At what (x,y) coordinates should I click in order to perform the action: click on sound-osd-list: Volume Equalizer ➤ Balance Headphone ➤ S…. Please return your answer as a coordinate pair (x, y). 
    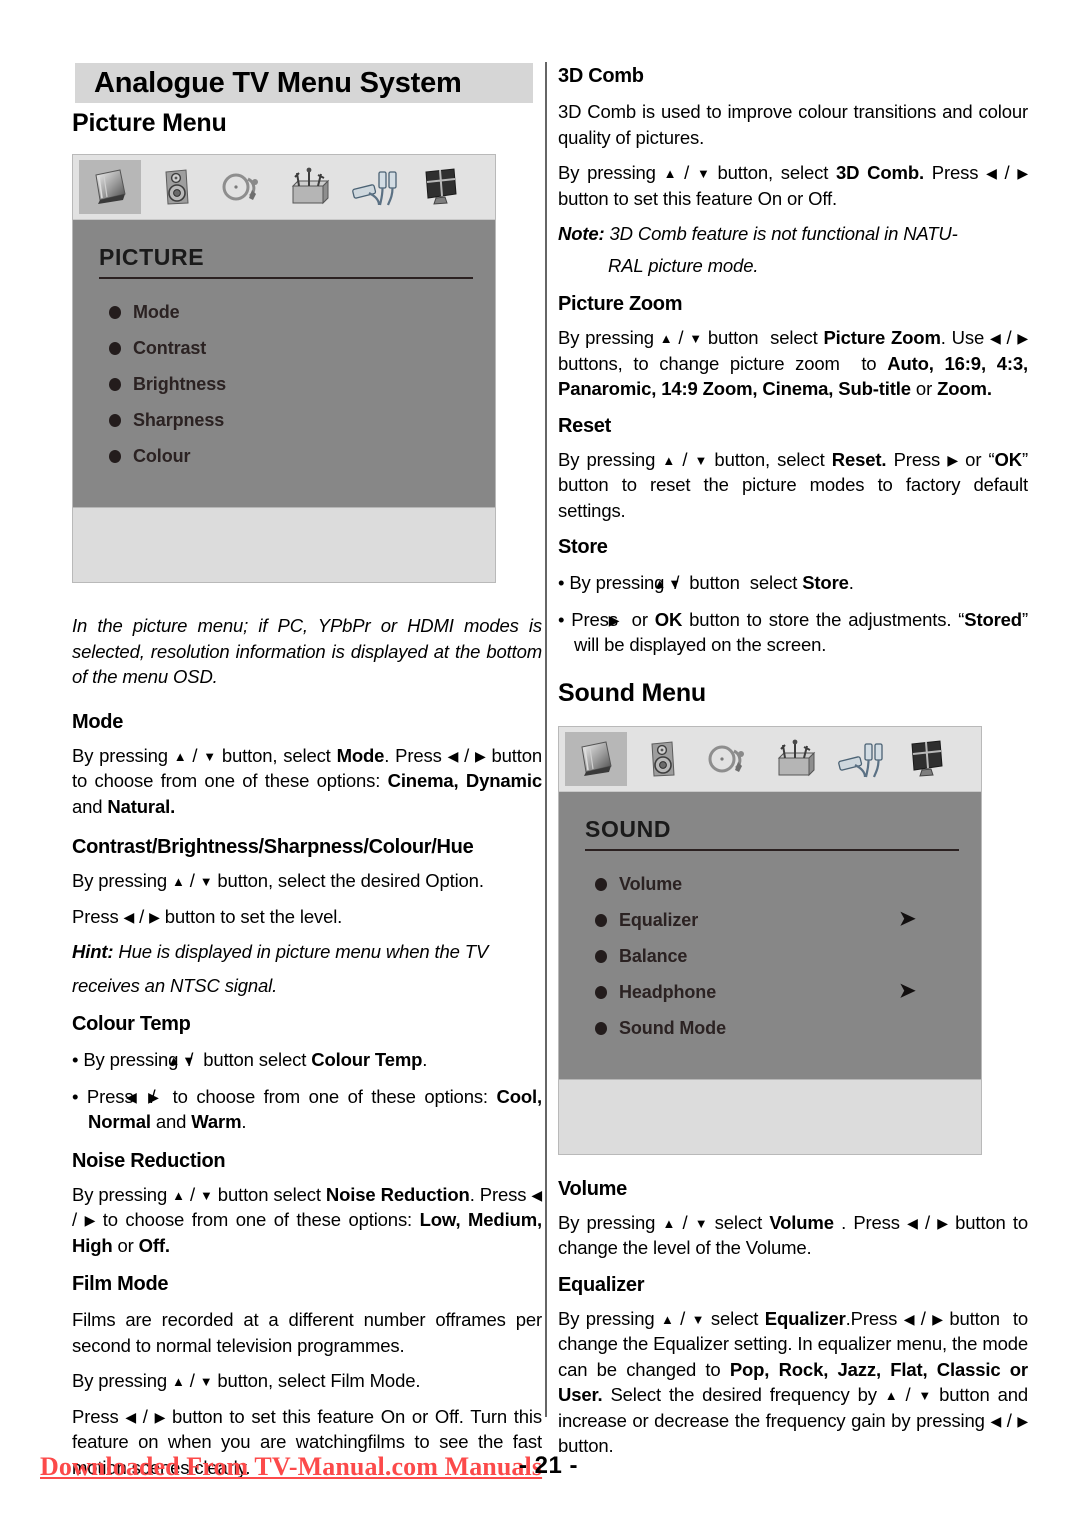
    Looking at the image, I should click on (770, 956).